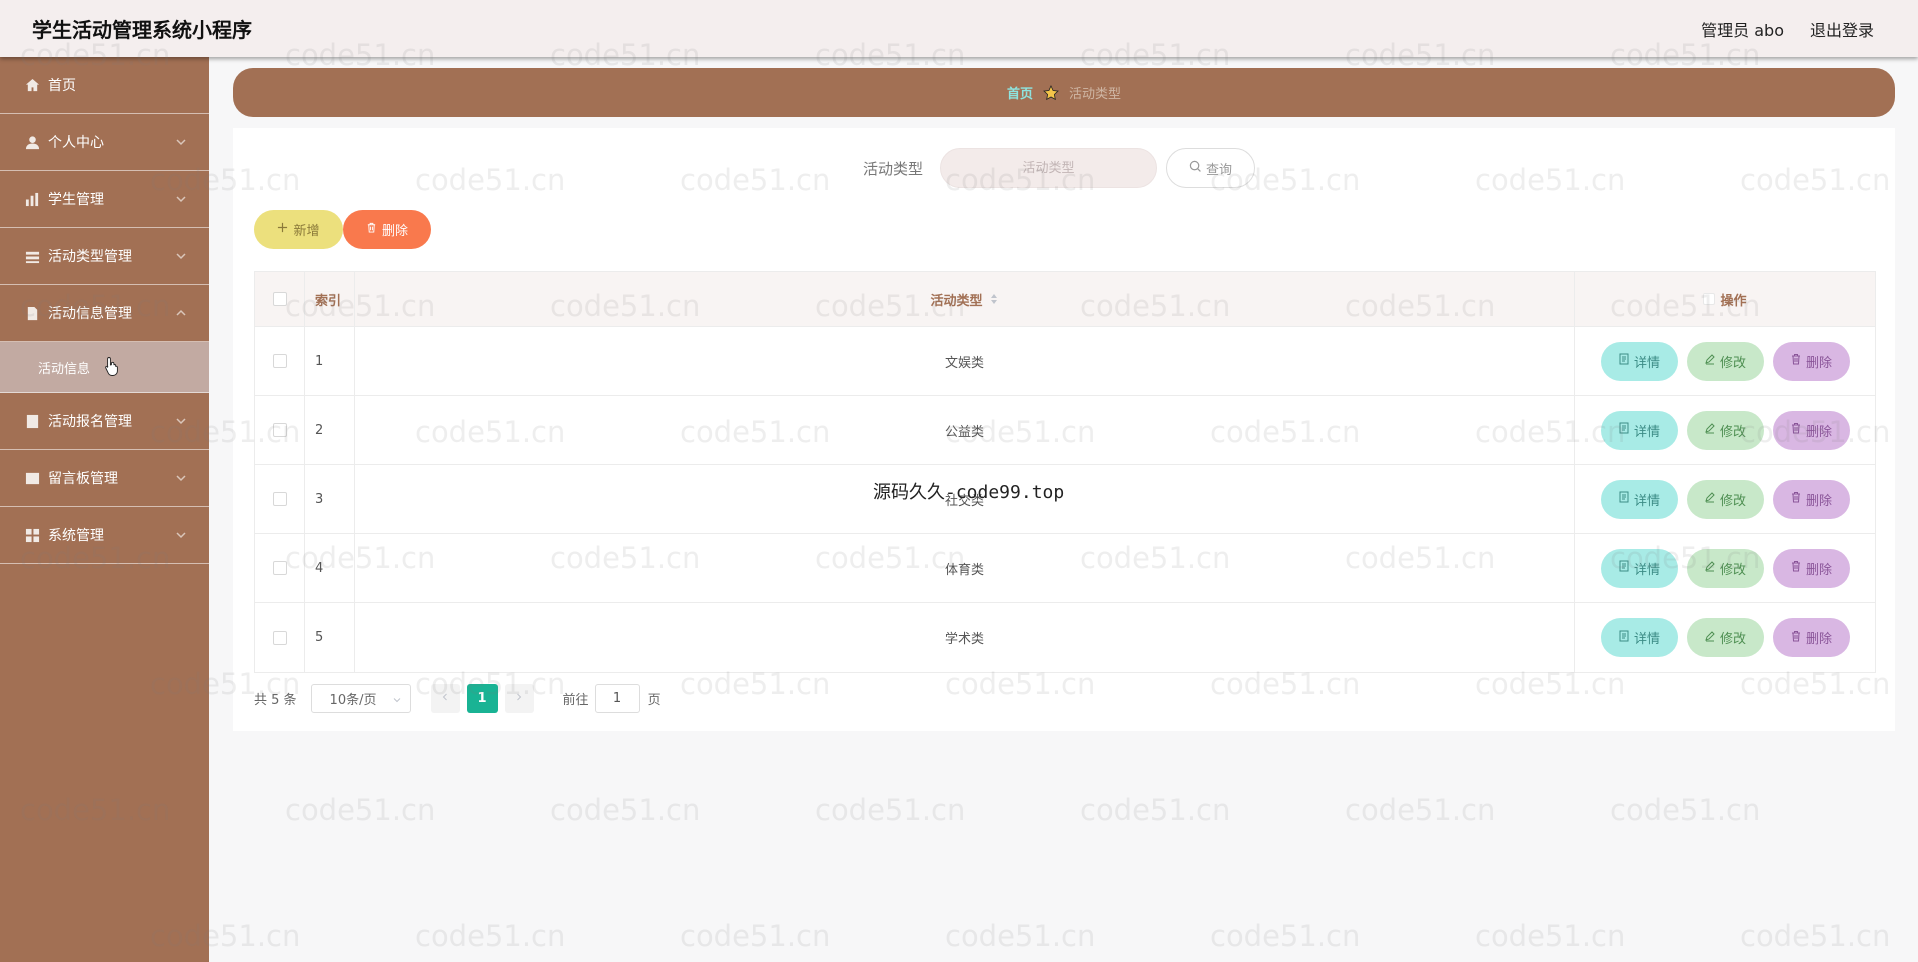 This screenshot has width=1918, height=962. Describe the element at coordinates (1051, 92) in the screenshot. I see `star-icon` at that location.